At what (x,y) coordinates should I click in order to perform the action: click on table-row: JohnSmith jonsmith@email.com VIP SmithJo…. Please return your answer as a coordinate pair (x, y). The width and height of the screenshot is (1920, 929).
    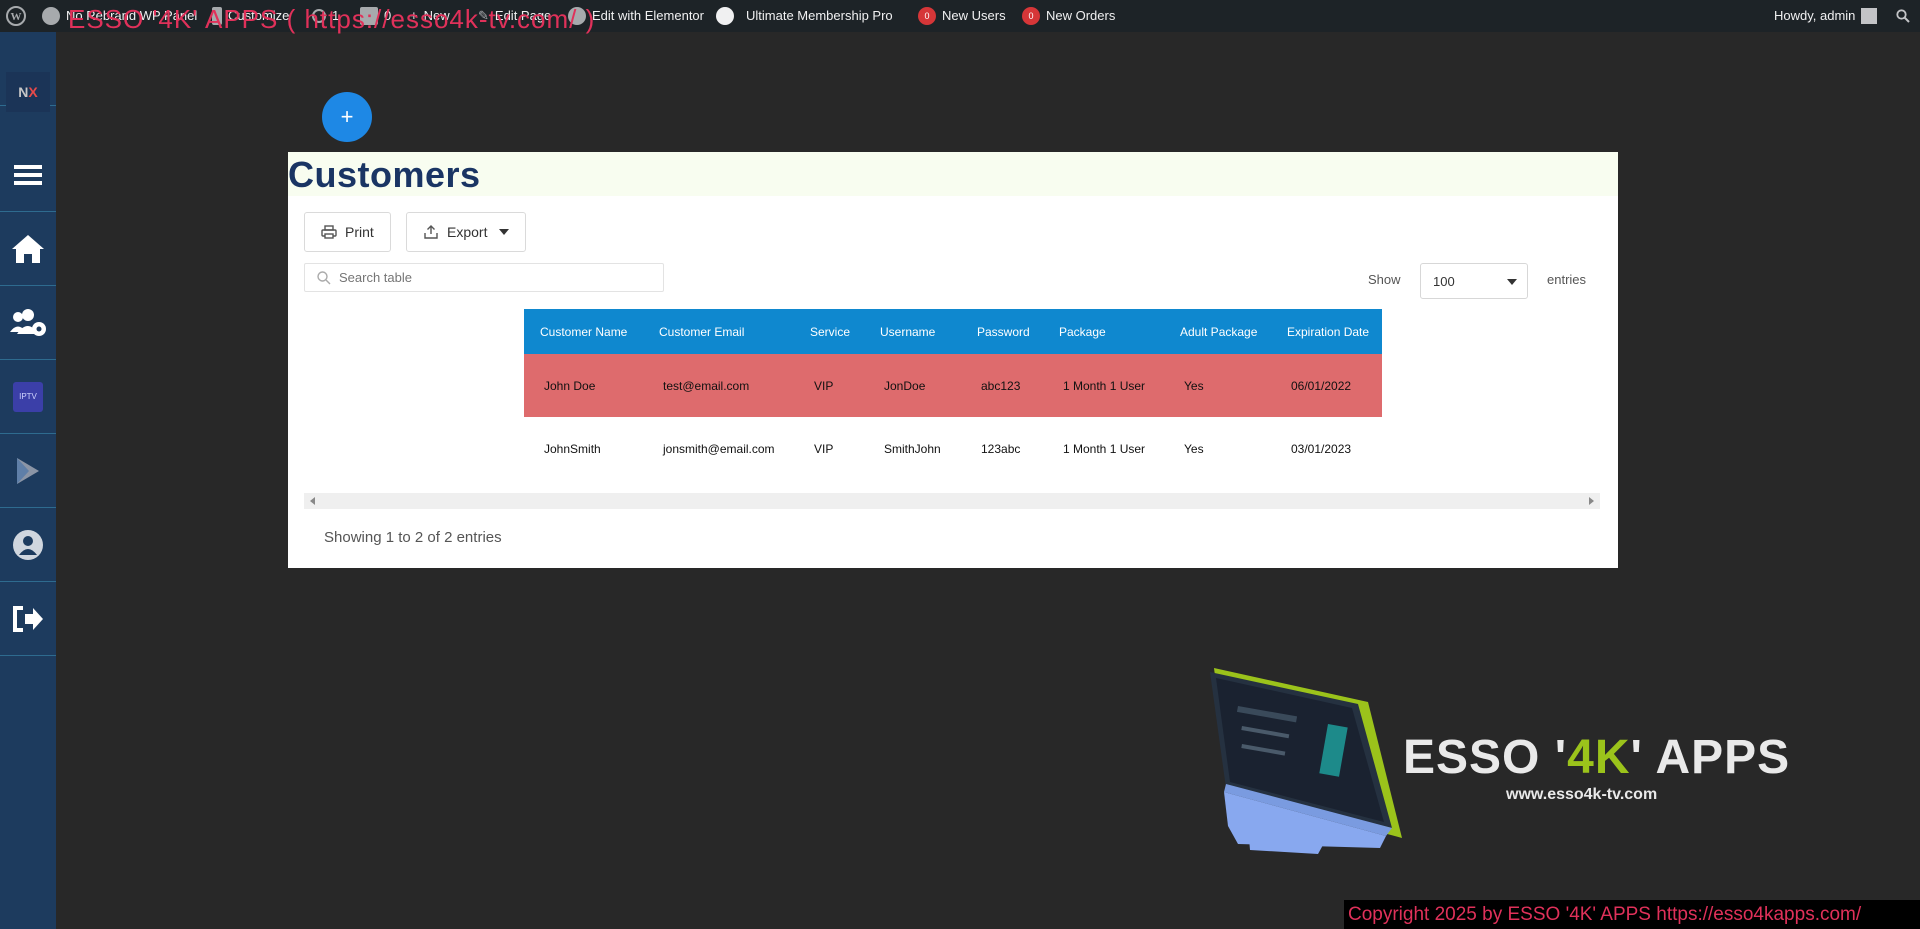
    Looking at the image, I should click on (953, 448).